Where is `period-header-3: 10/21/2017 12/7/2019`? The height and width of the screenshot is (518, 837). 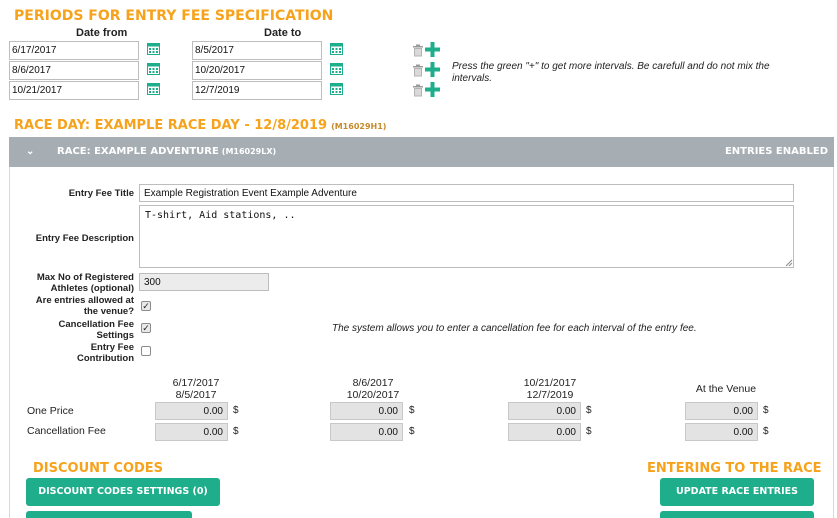 period-header-3: 10/21/2017 12/7/2019 is located at coordinates (550, 389).